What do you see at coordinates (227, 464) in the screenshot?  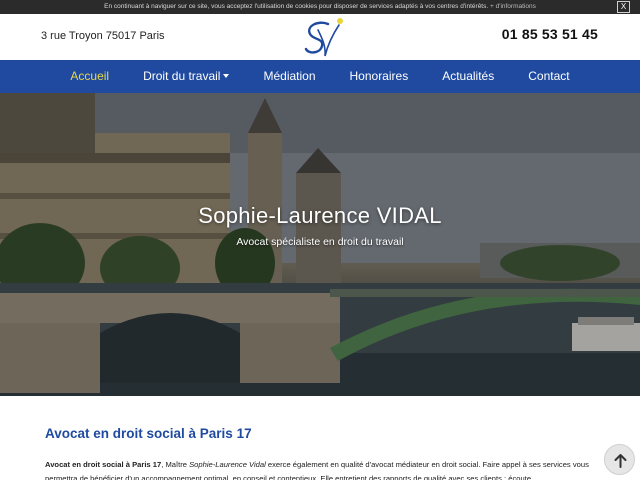 I see `para-italic-name: Sophie-Laurence Vidal` at bounding box center [227, 464].